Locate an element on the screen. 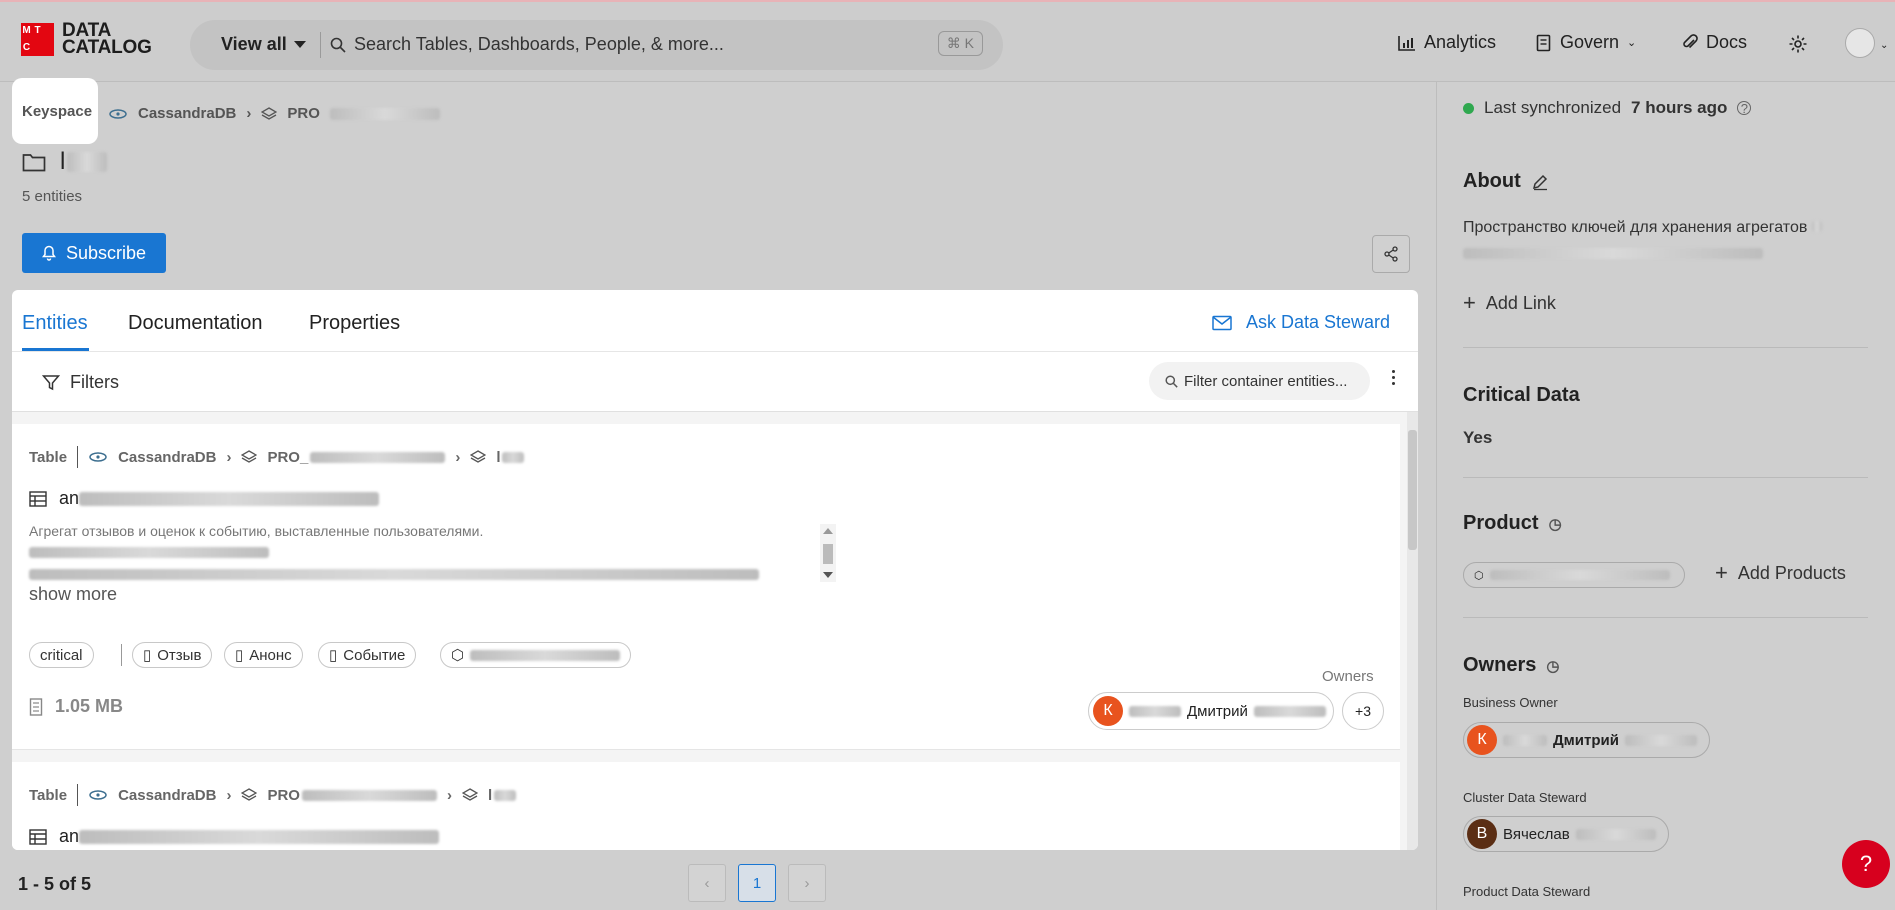 The image size is (1895, 910). more-options-icon is located at coordinates (1393, 377).